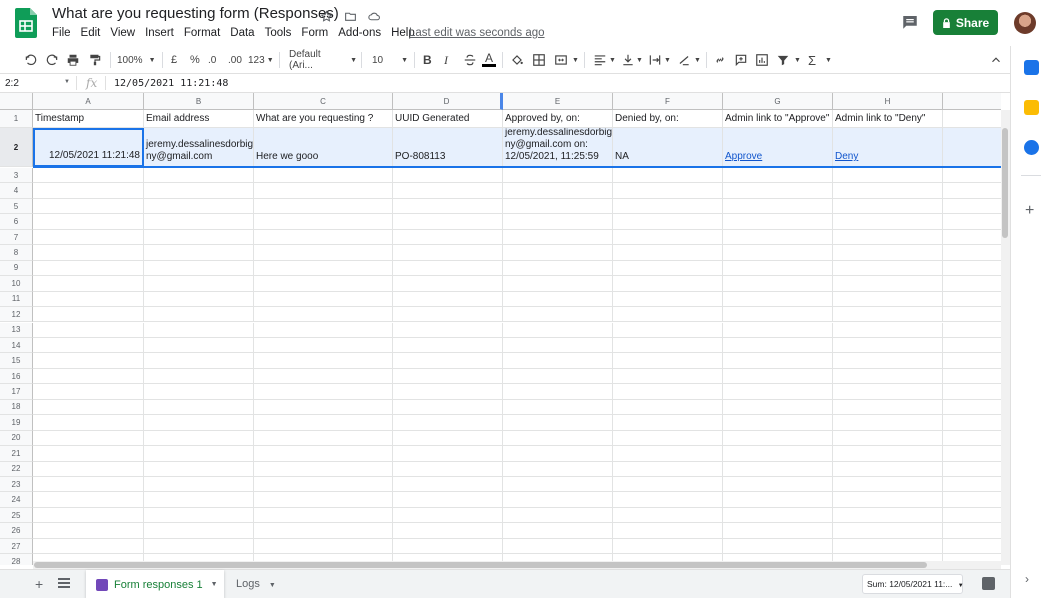 The height and width of the screenshot is (598, 1050). Describe the element at coordinates (88, 119) in the screenshot. I see `header-cell-timestamp: Timestamp` at that location.